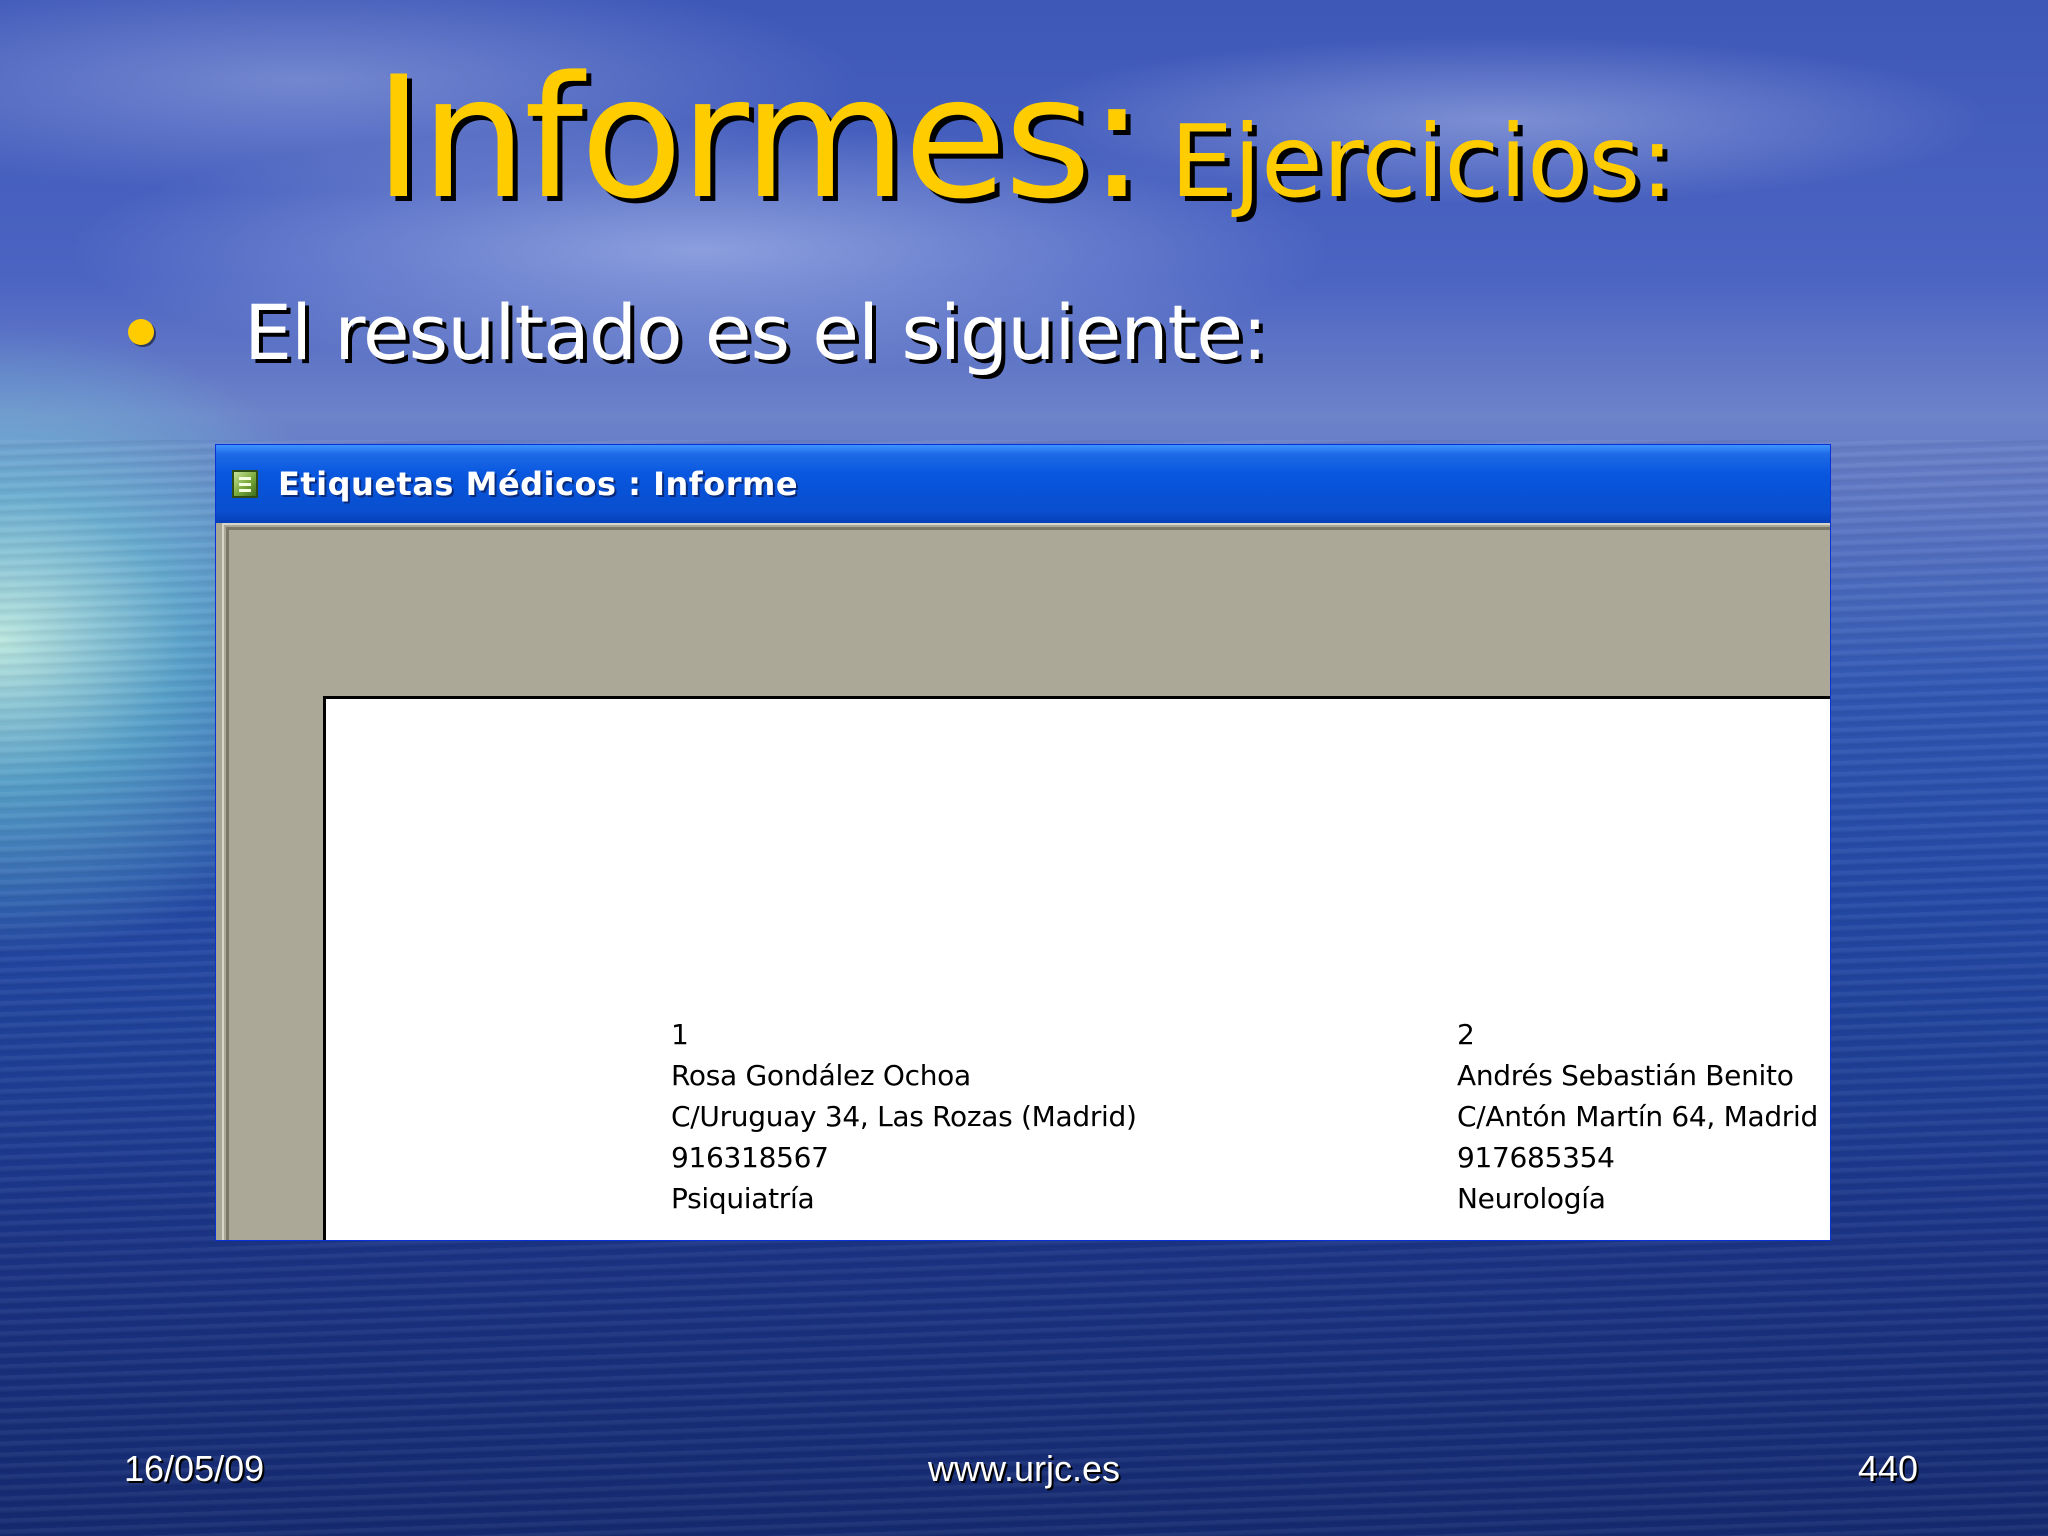 The width and height of the screenshot is (2048, 1536). What do you see at coordinates (743, 1198) in the screenshot?
I see `label-specialty: Psiquiatría` at bounding box center [743, 1198].